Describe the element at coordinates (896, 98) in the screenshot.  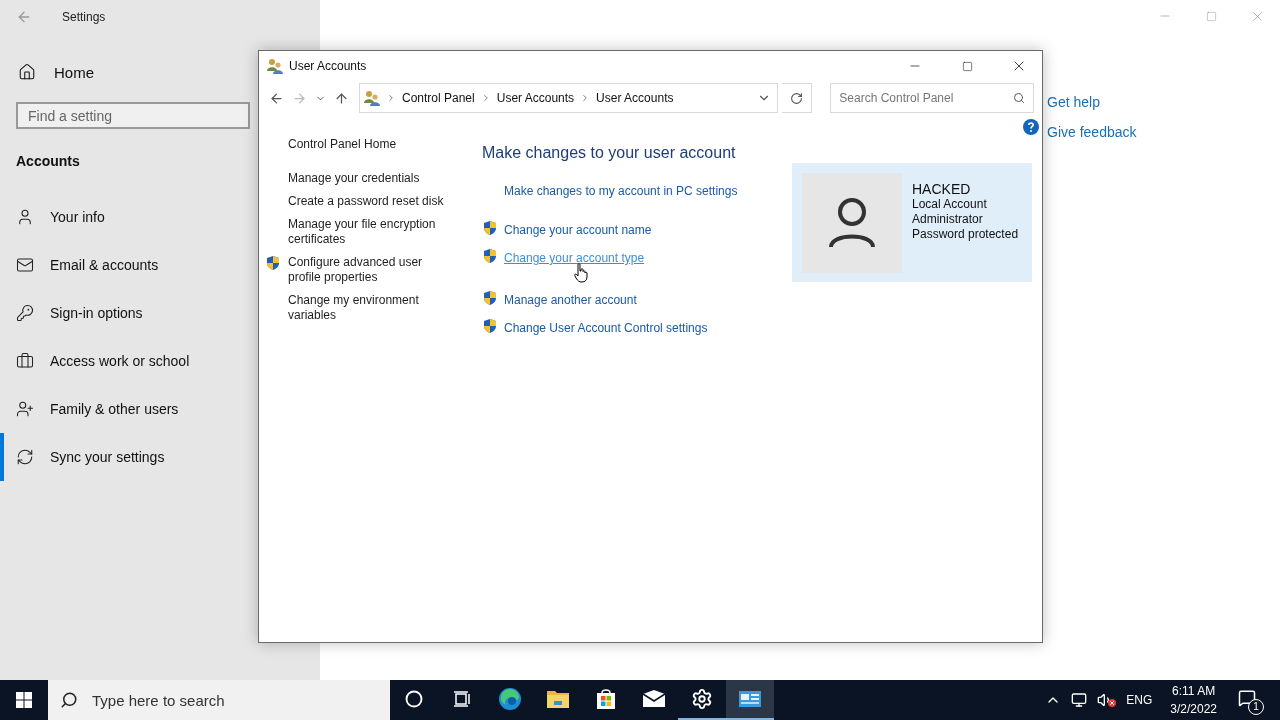
I see `search-placeholder: Search Control Panel` at that location.